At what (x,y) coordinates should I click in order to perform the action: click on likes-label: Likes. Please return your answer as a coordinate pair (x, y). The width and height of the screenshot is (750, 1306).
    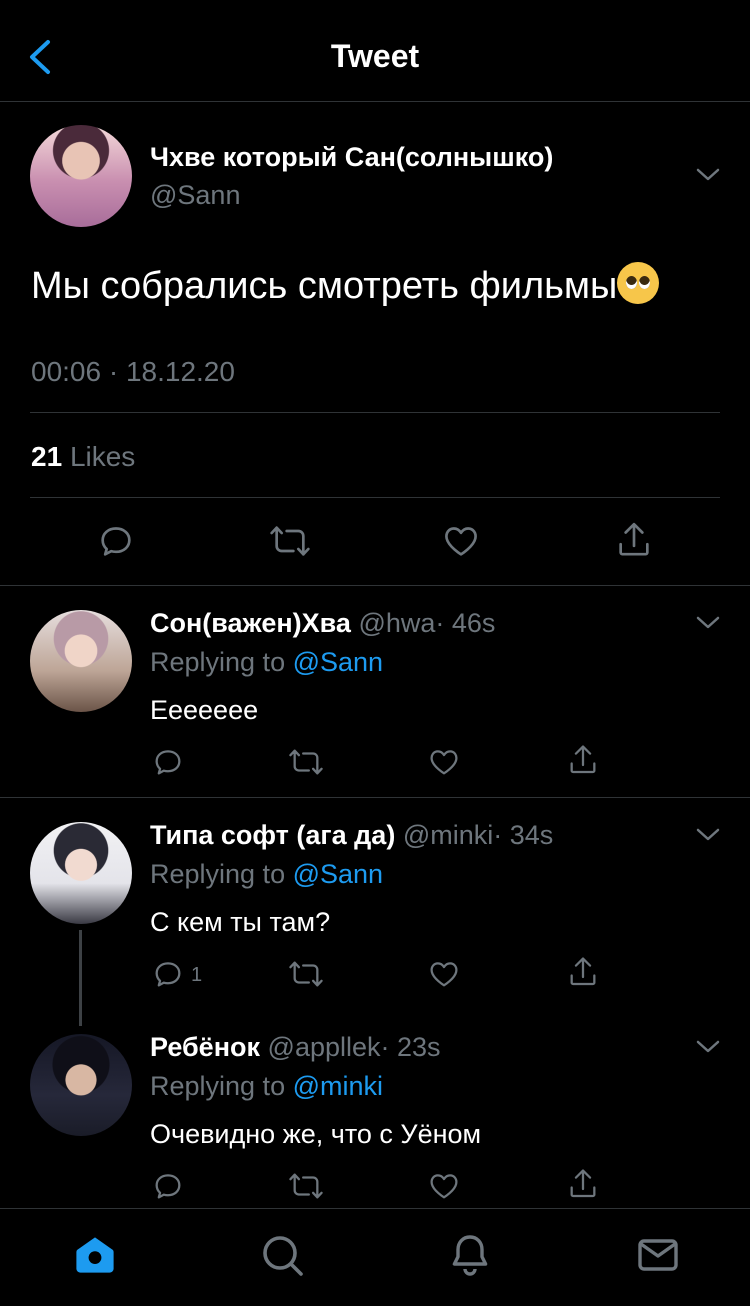
    Looking at the image, I should click on (102, 456).